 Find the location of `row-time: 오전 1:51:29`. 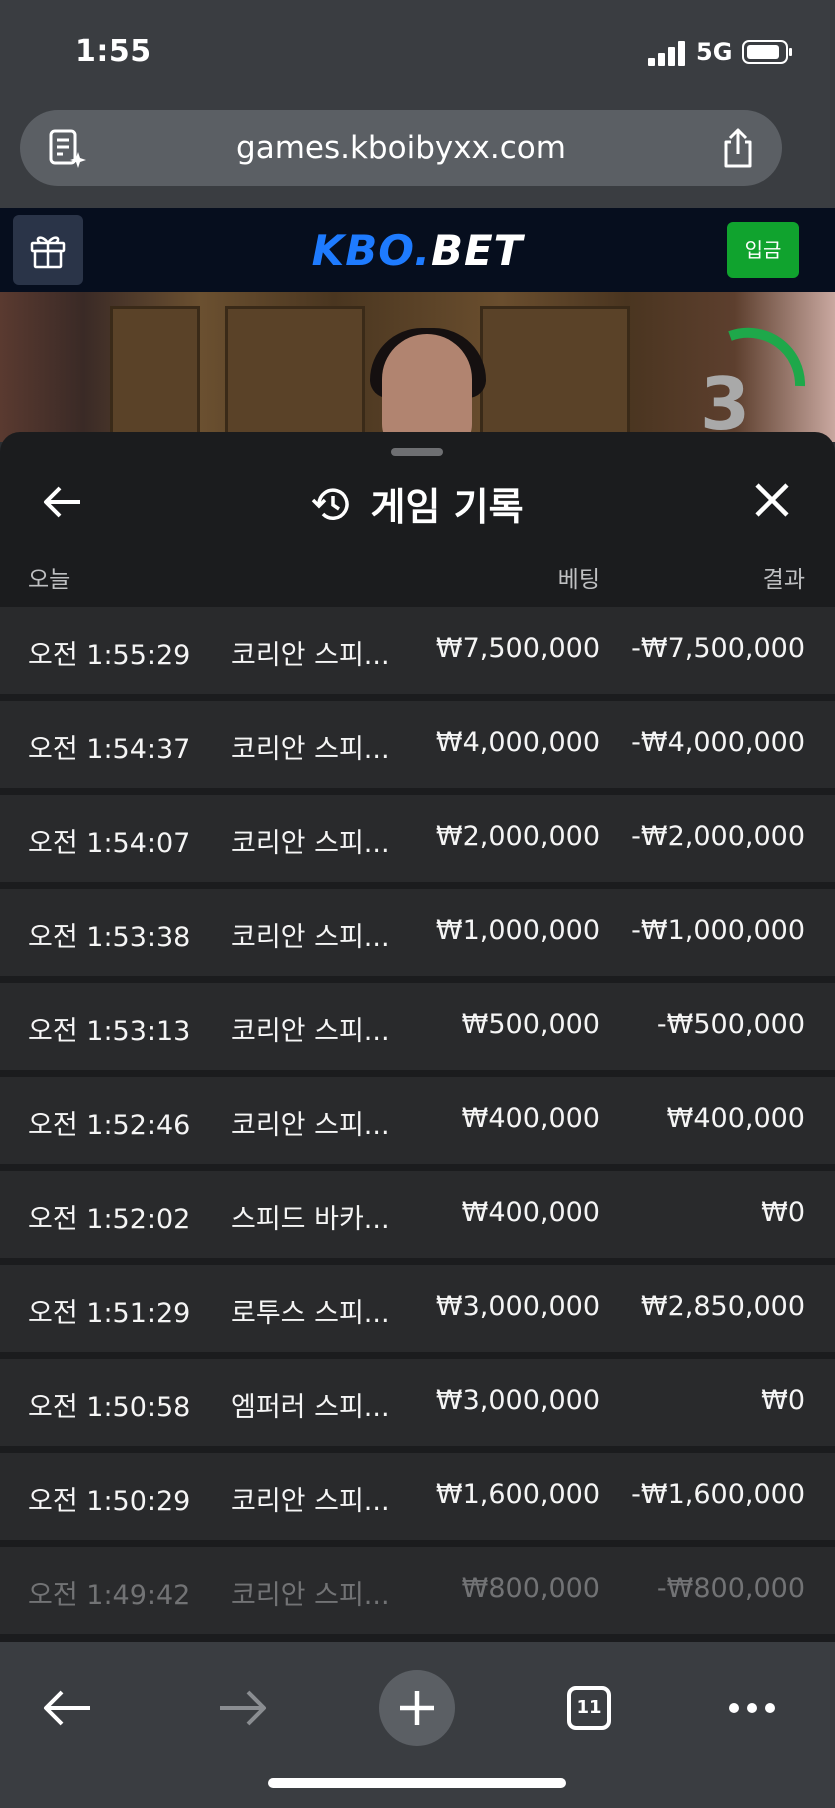

row-time: 오전 1:51:29 is located at coordinates (109, 1313).